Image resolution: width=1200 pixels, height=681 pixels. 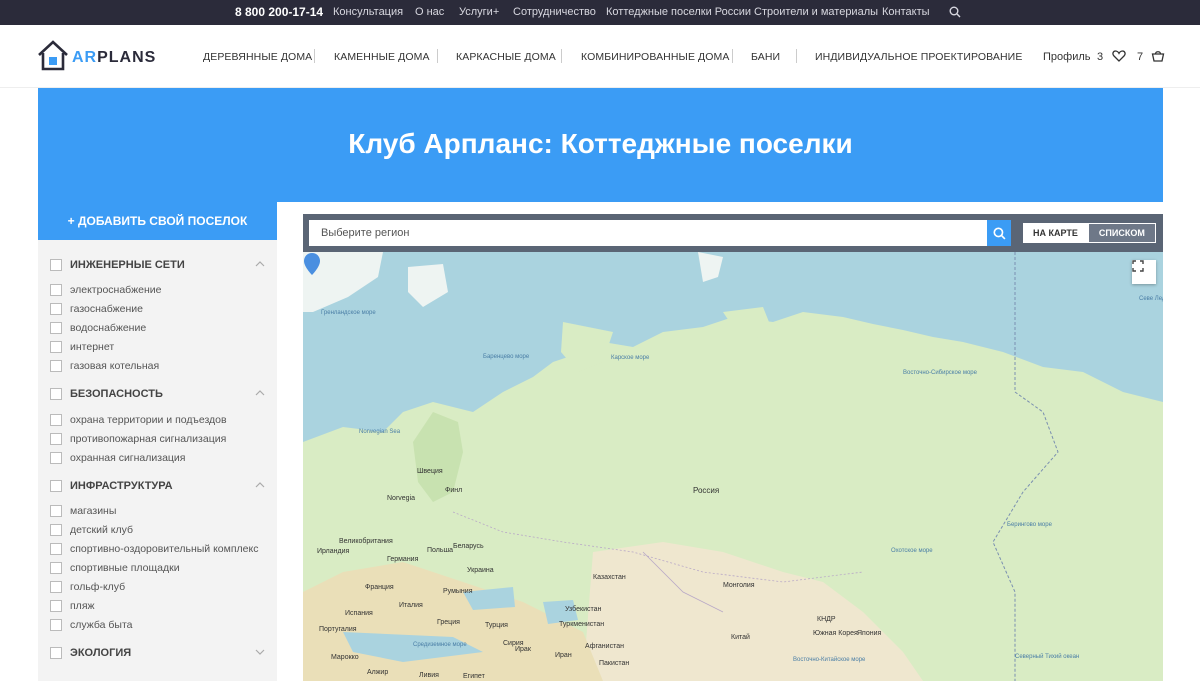 I want to click on nav-wooden-houses: ДЕРЕВЯННЫЕ ДОМА, so click(x=257, y=57).